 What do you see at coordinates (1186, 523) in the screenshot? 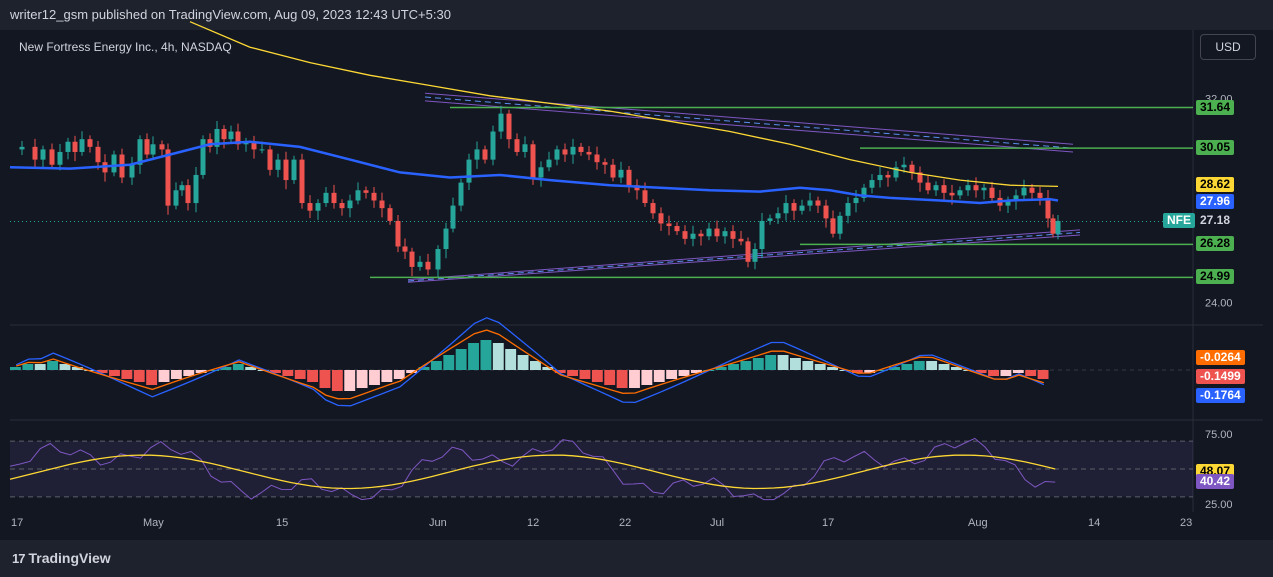
I see `time-axis-tick: 23` at bounding box center [1186, 523].